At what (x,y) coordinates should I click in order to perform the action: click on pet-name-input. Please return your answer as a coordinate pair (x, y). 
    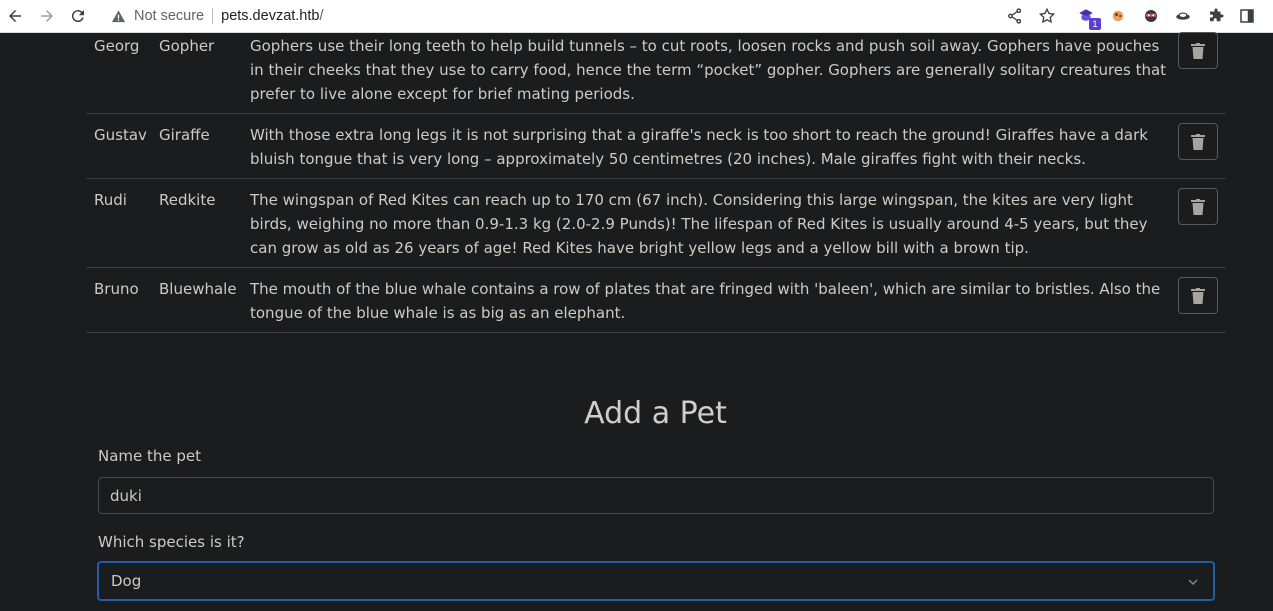
    Looking at the image, I should click on (656, 495).